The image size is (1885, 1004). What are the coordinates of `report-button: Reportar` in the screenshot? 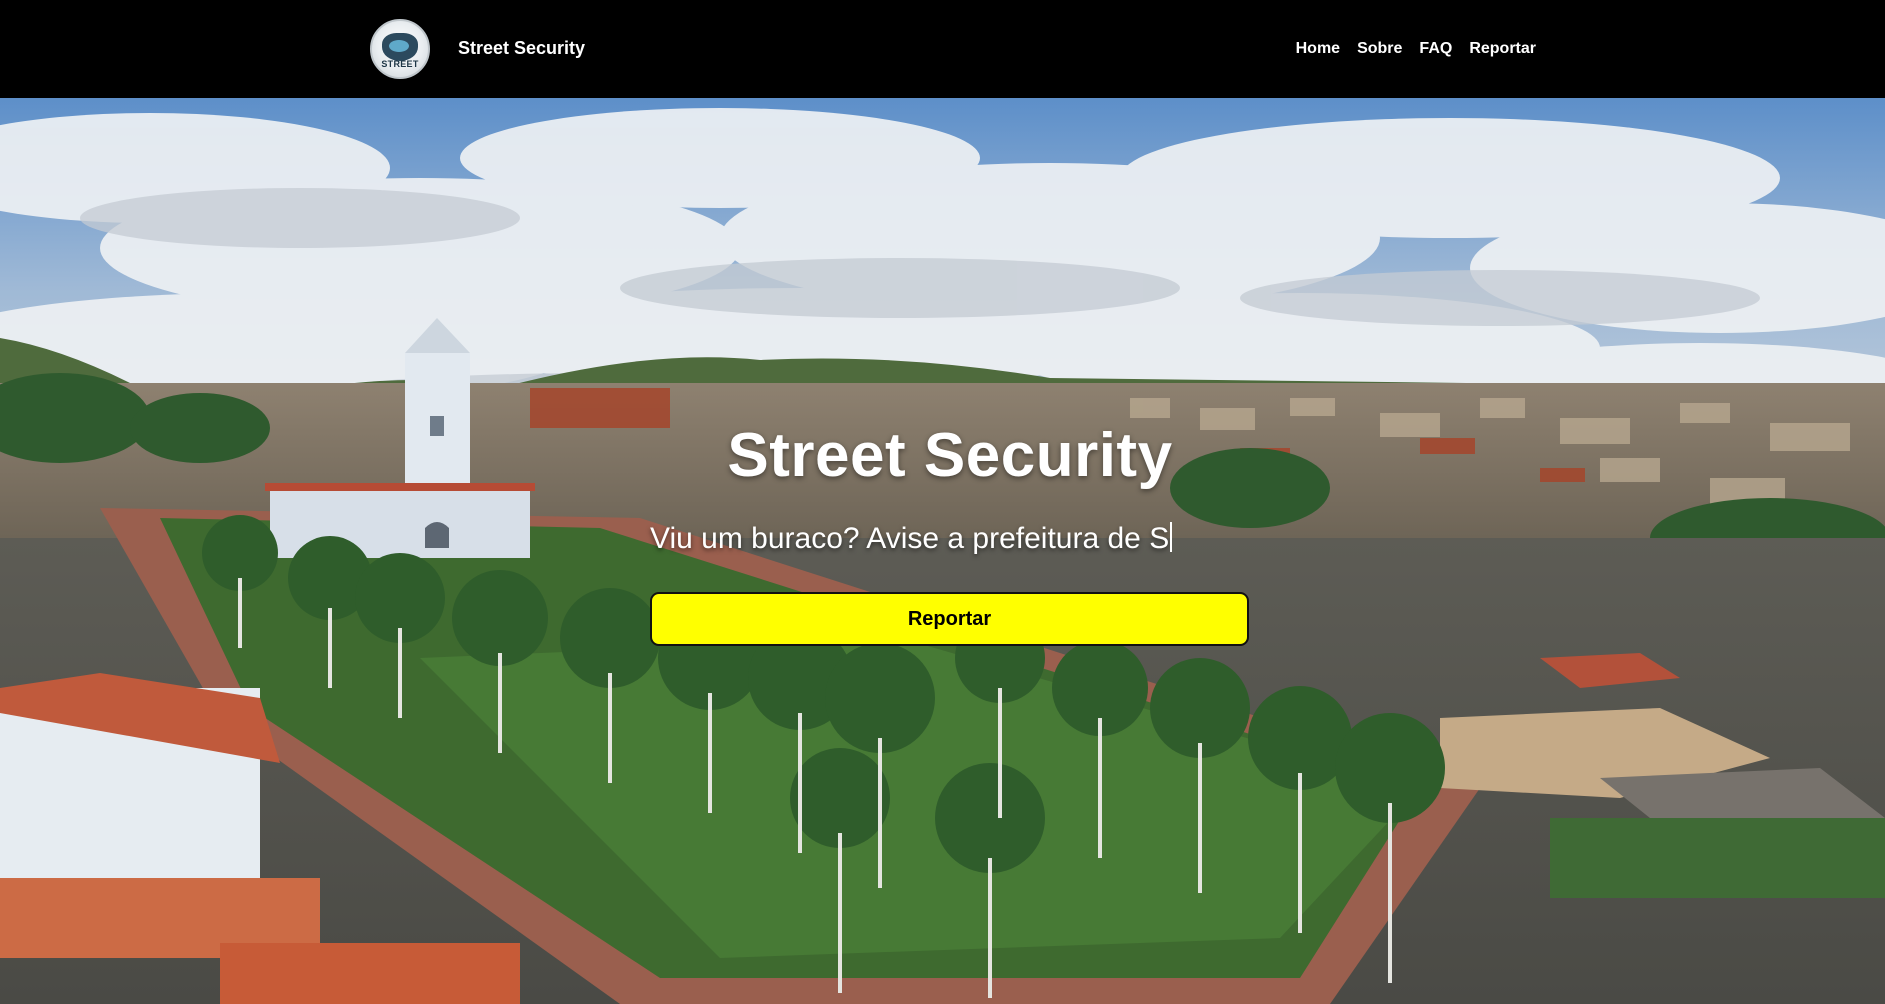 It's located at (949, 619).